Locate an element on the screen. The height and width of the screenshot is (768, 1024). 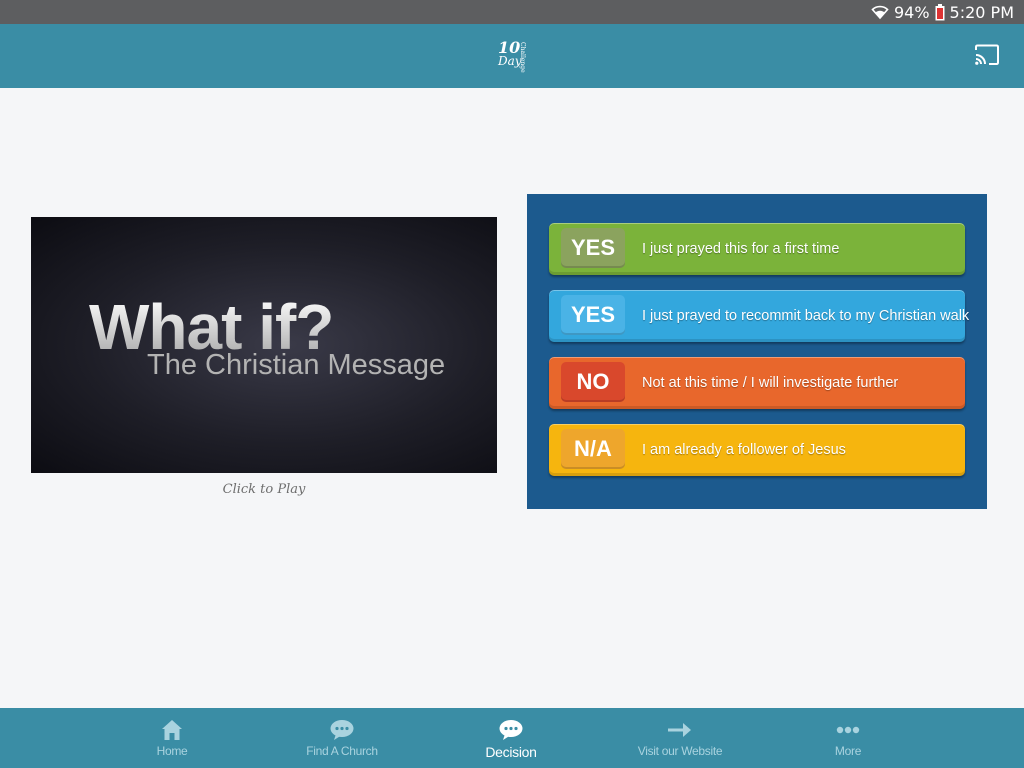
nav-visit-website: Visit our Website is located at coordinates (680, 738).